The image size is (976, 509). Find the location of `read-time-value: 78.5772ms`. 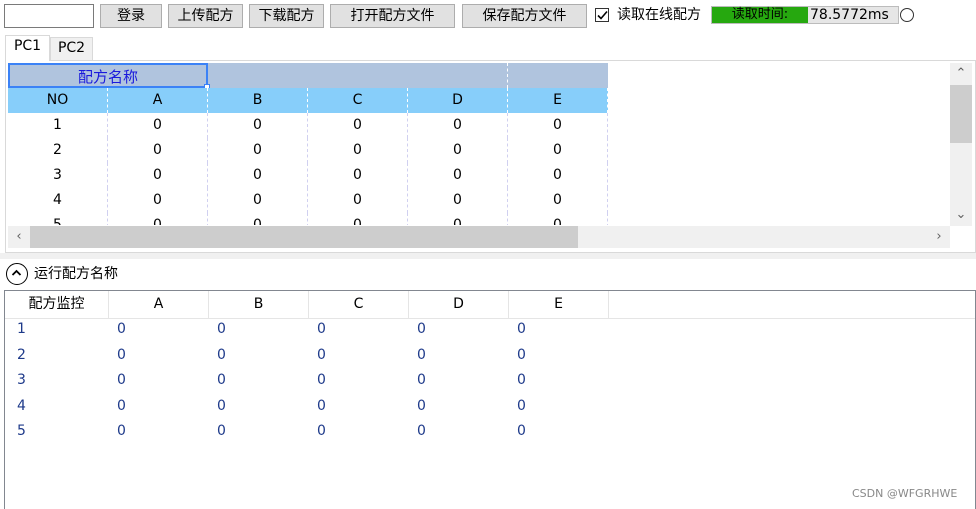

read-time-value: 78.5772ms is located at coordinates (849, 15).